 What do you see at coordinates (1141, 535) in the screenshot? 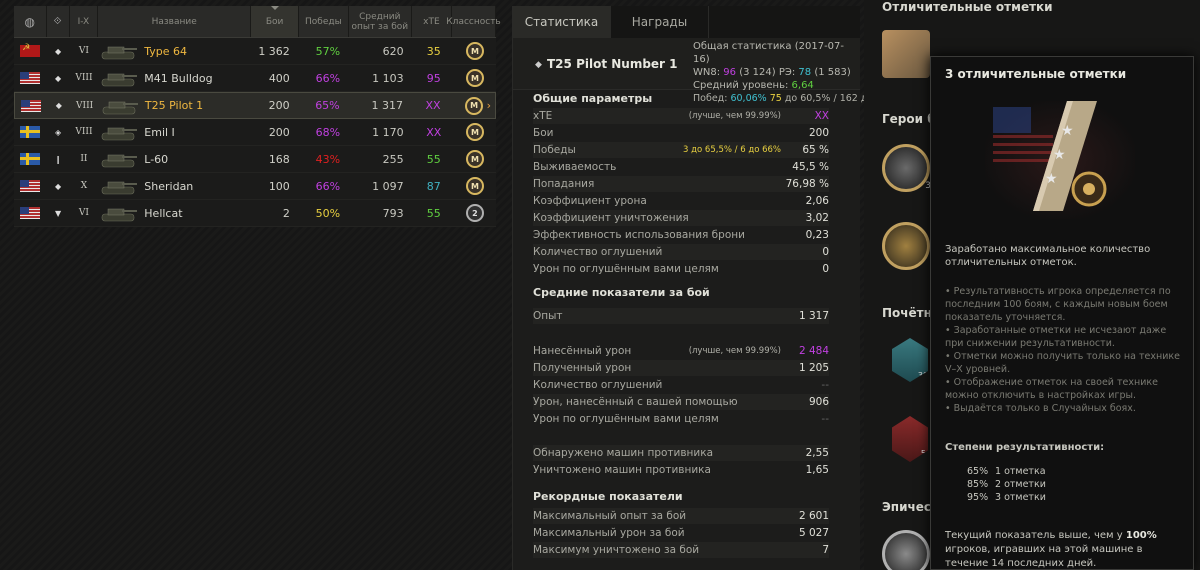
I see `current-pct: 100%` at bounding box center [1141, 535].